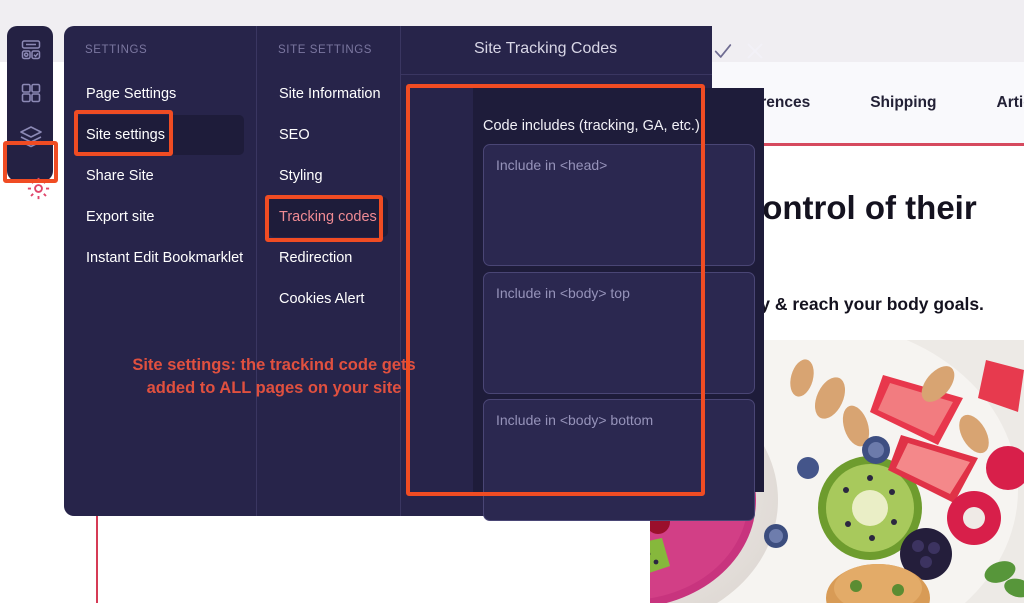 The image size is (1024, 603). I want to click on sidebar-item-styling: Styling, so click(328, 176).